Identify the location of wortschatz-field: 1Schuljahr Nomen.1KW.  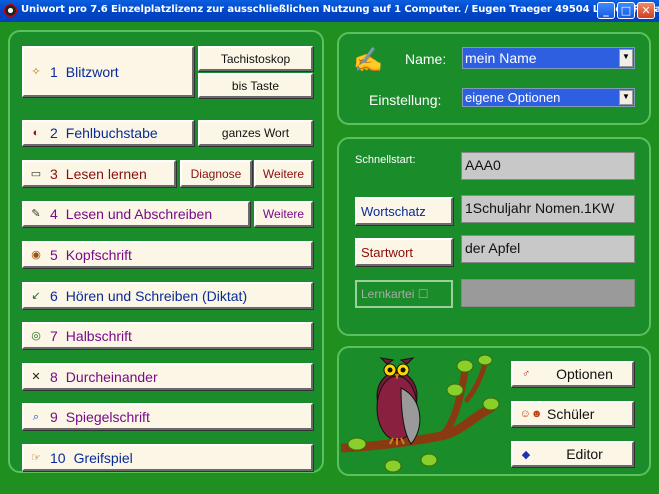
(548, 209).